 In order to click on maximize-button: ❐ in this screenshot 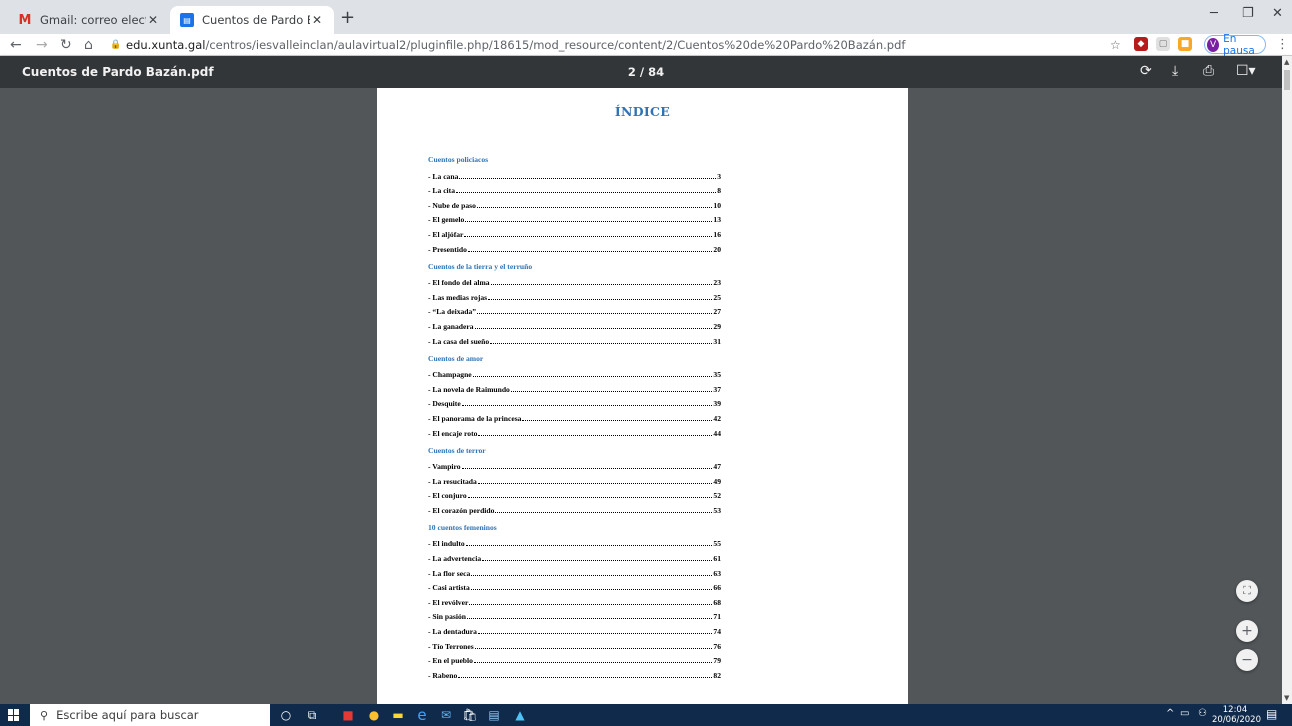, I will do `click(1248, 13)`.